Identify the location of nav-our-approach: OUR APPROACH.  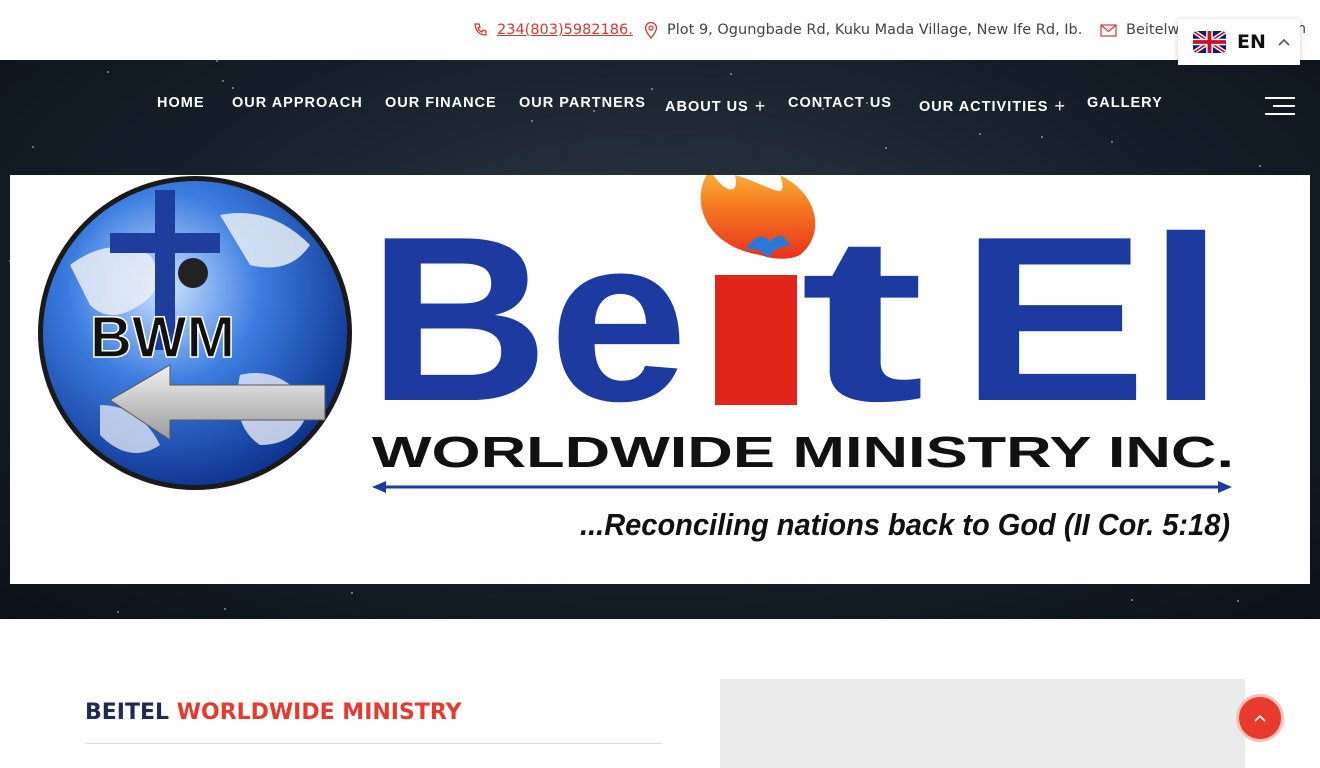
(297, 103).